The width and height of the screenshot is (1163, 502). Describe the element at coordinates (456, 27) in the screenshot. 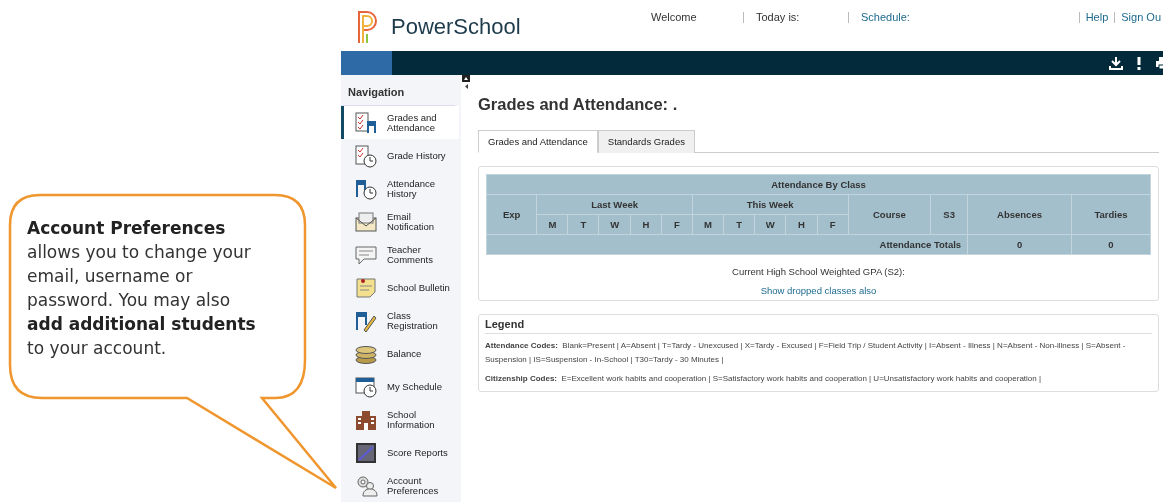

I see `logo-text: PowerSchool` at that location.